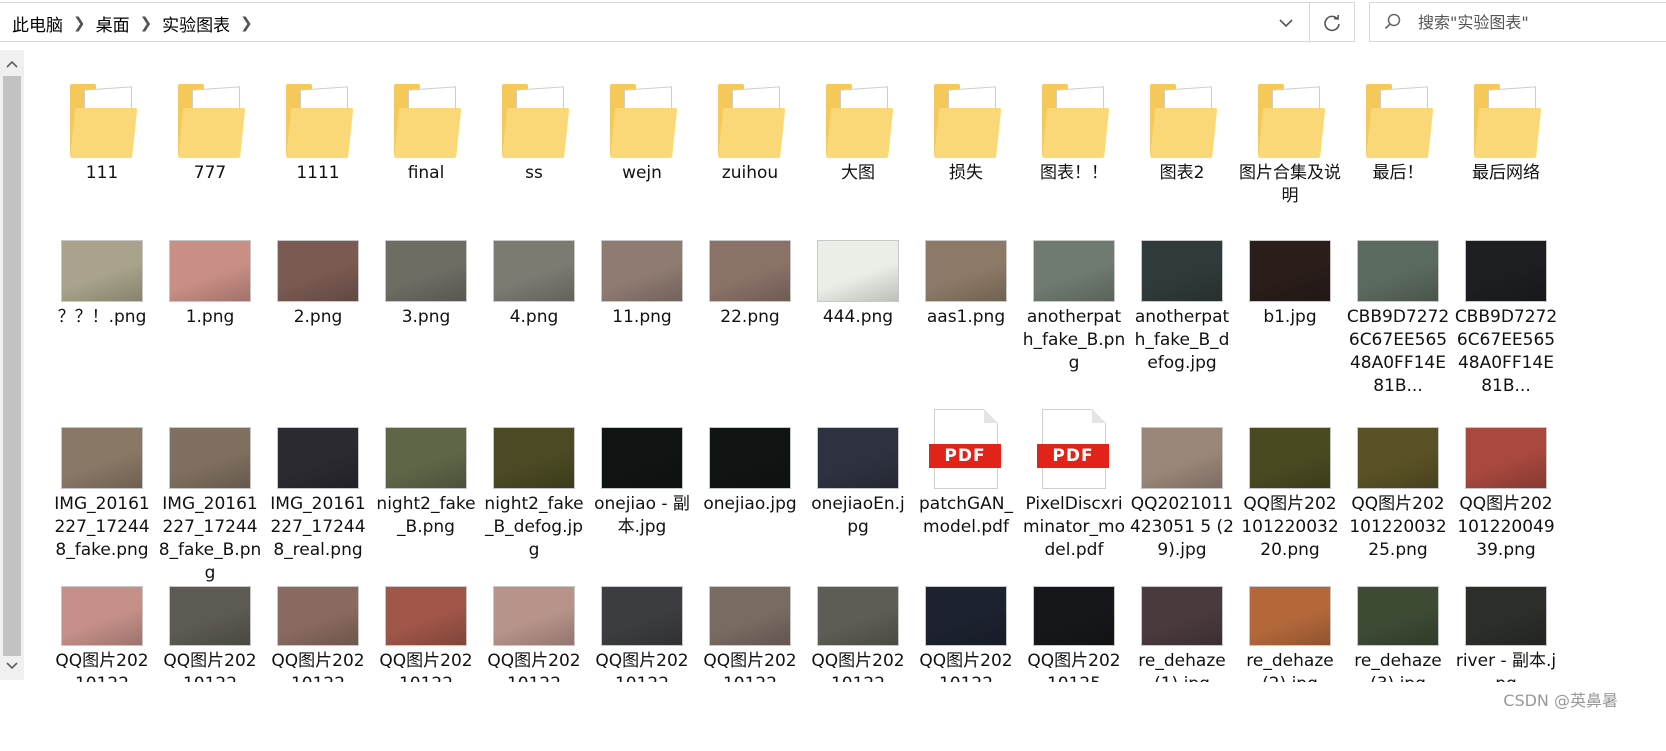 The image size is (1666, 751). I want to click on file-item: 22.png, so click(750, 267).